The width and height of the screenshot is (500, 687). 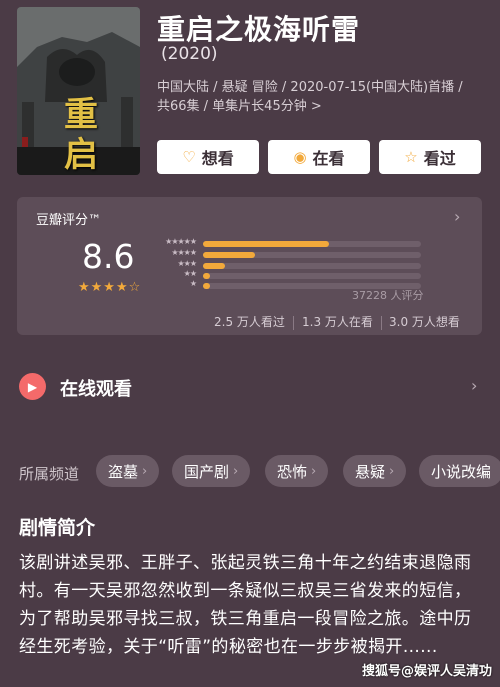 What do you see at coordinates (249, 322) in the screenshot?
I see `watched-count: 2.5 万人看过` at bounding box center [249, 322].